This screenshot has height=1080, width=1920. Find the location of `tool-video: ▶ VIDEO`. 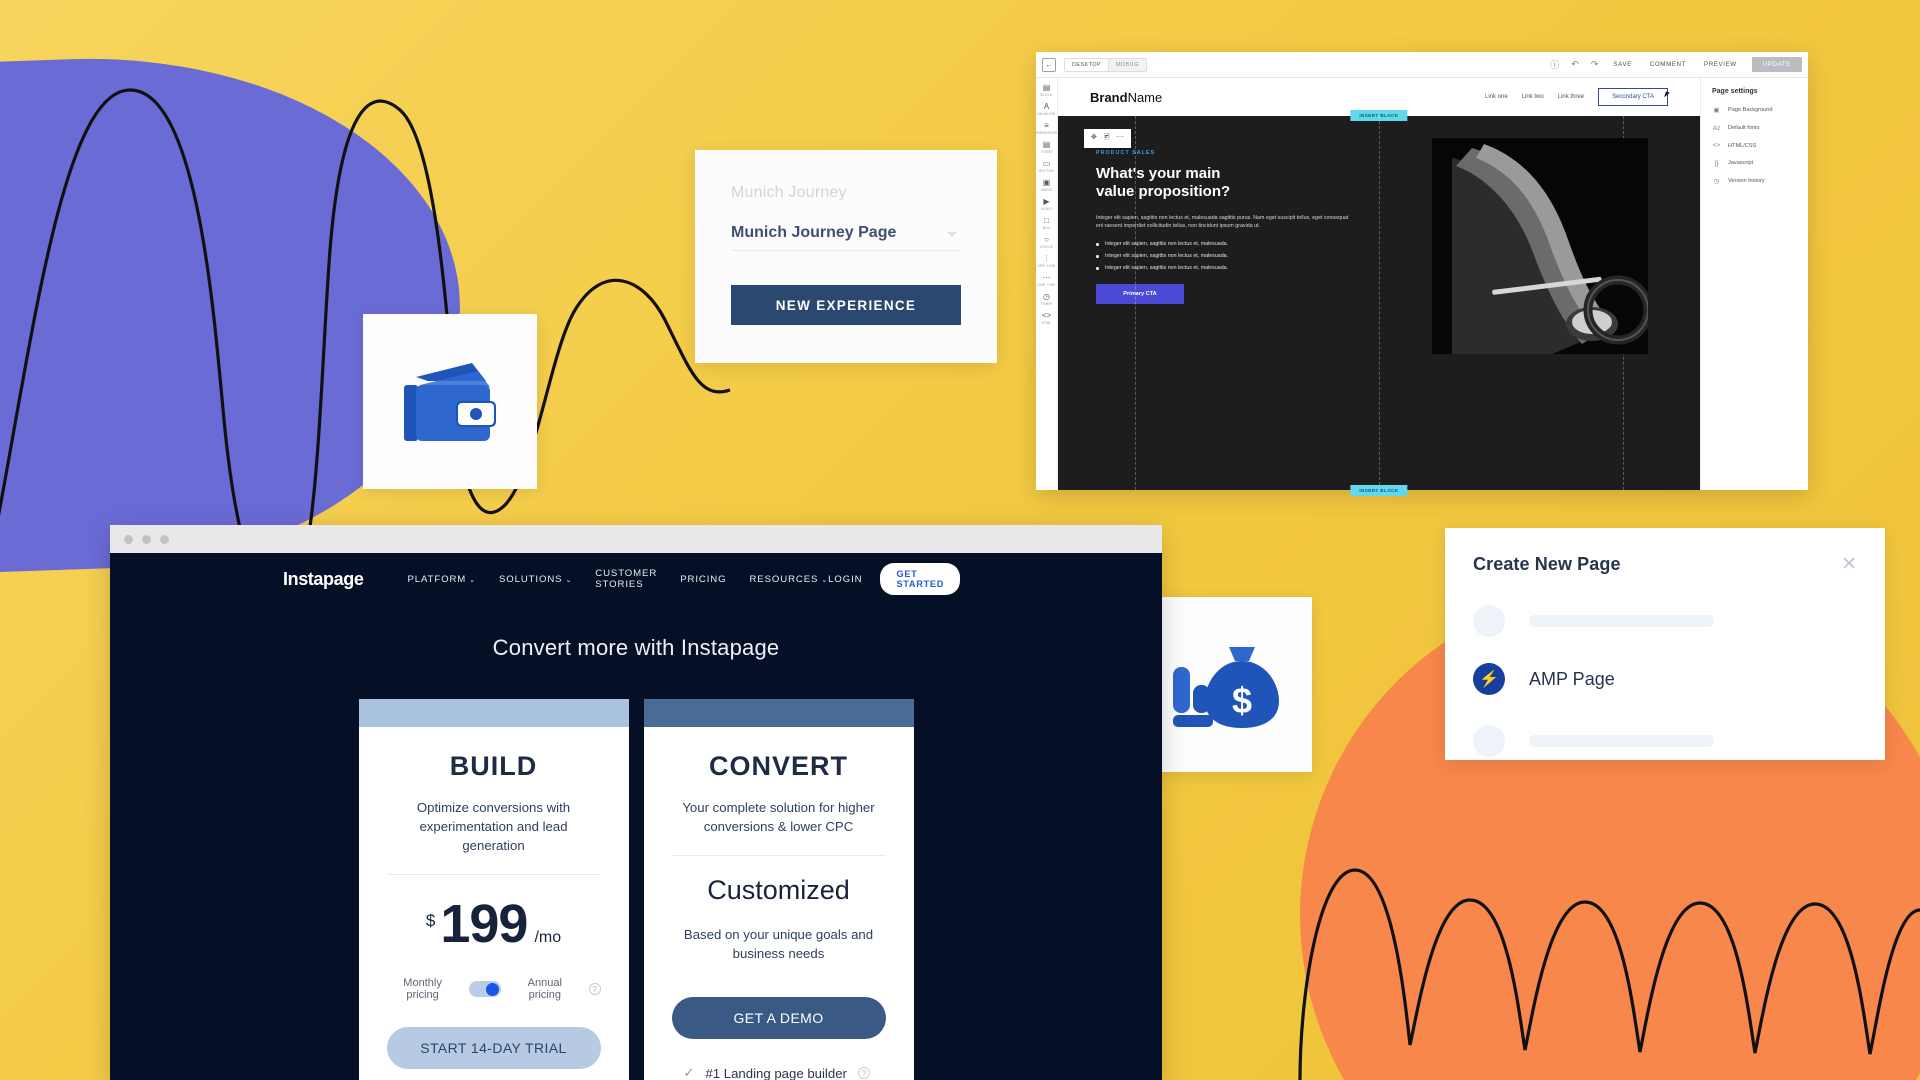

tool-video: ▶ VIDEO is located at coordinates (1046, 204).